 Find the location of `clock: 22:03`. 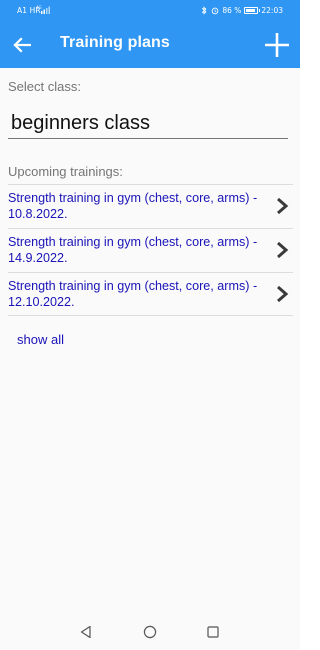

clock: 22:03 is located at coordinates (272, 10).